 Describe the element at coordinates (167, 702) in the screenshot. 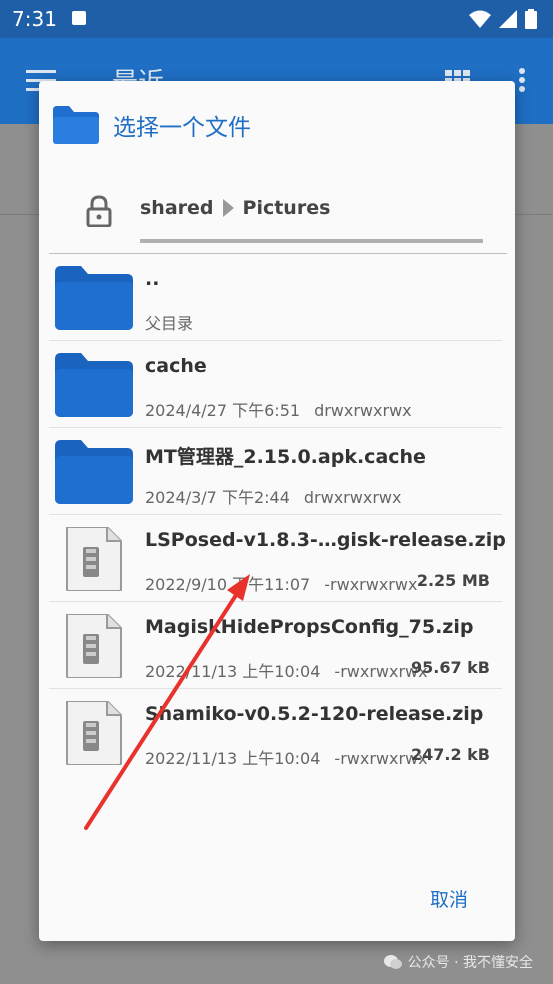

I see `annotation-arrow-icon` at that location.